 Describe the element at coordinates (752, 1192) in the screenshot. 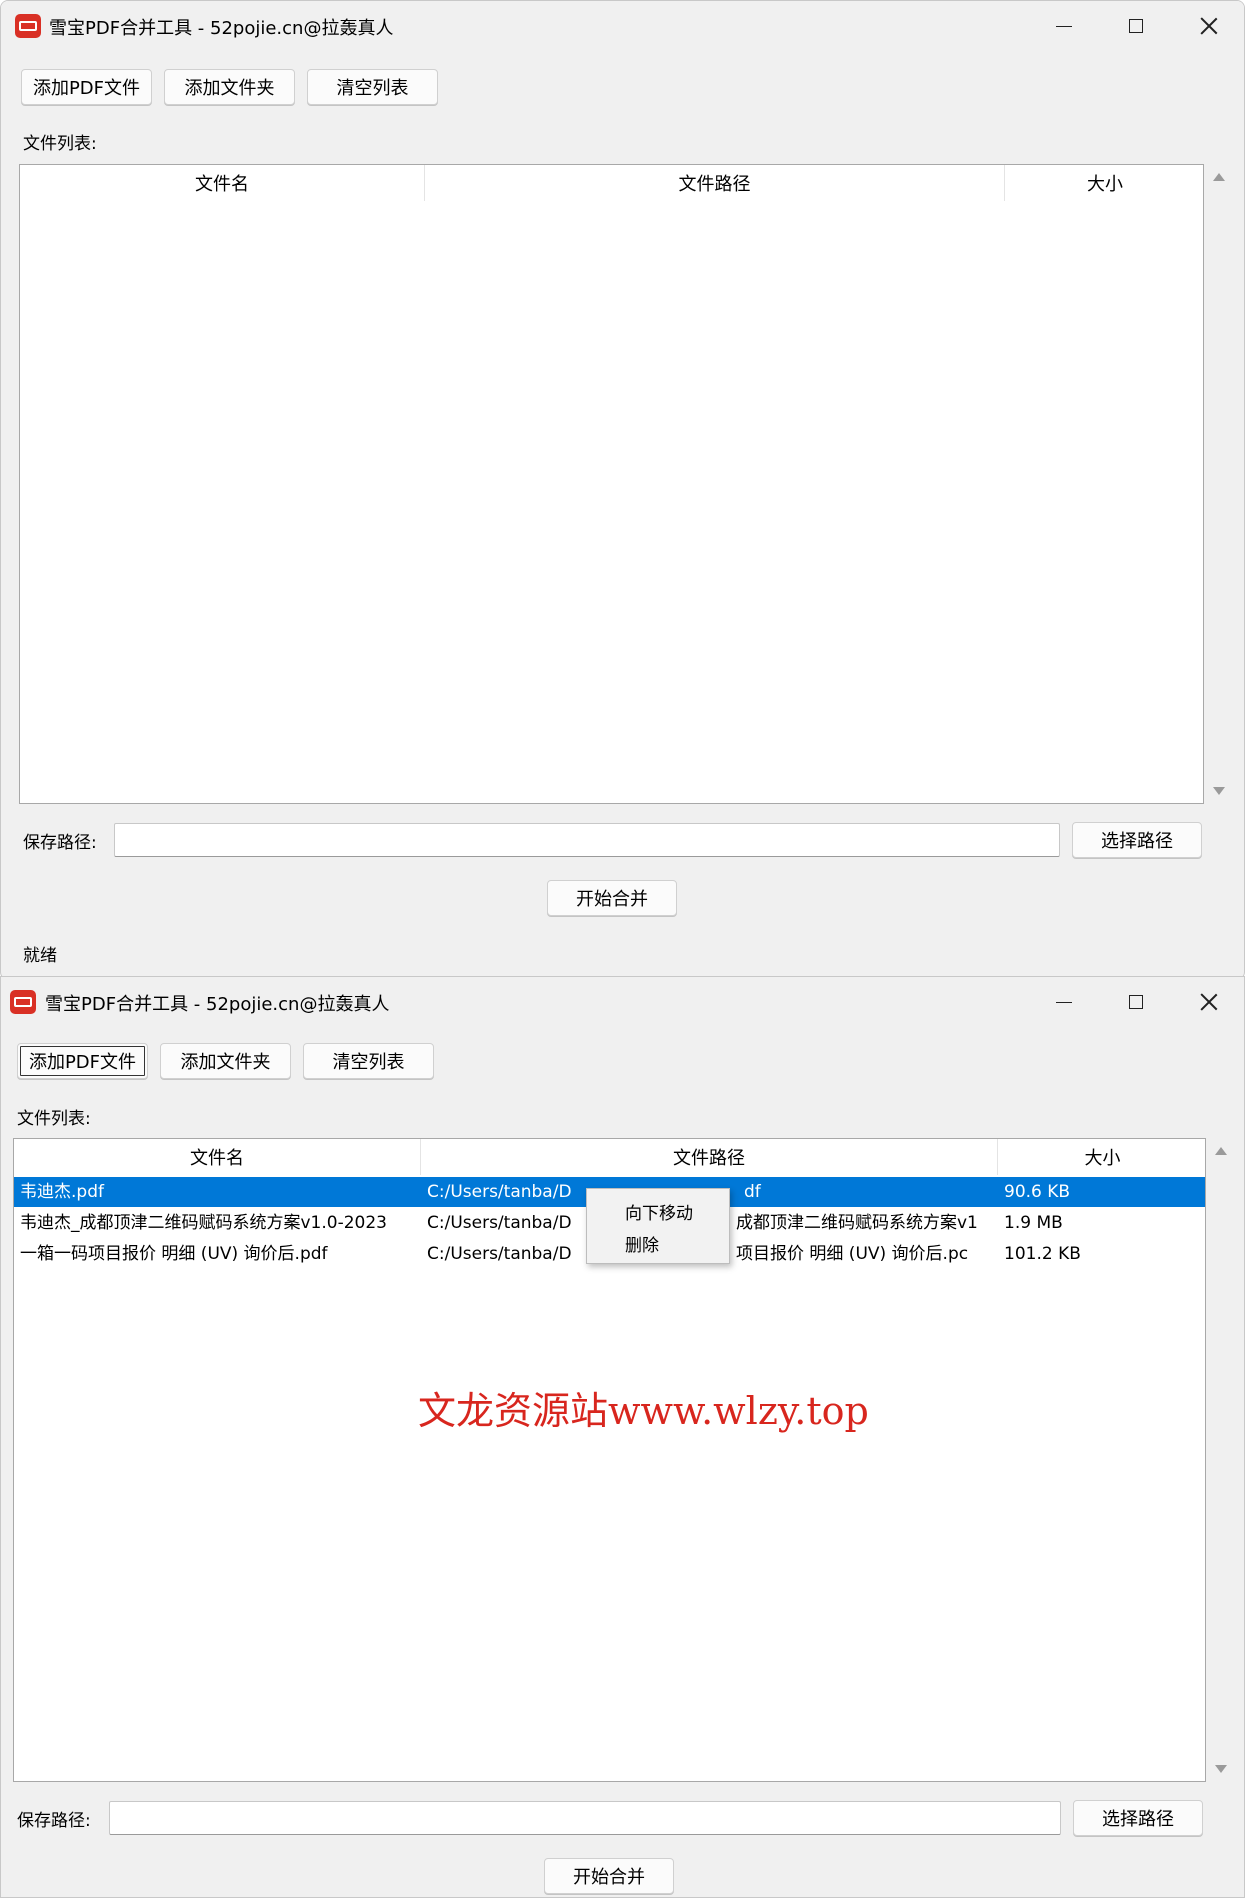

I see `file-path-tail: df` at that location.